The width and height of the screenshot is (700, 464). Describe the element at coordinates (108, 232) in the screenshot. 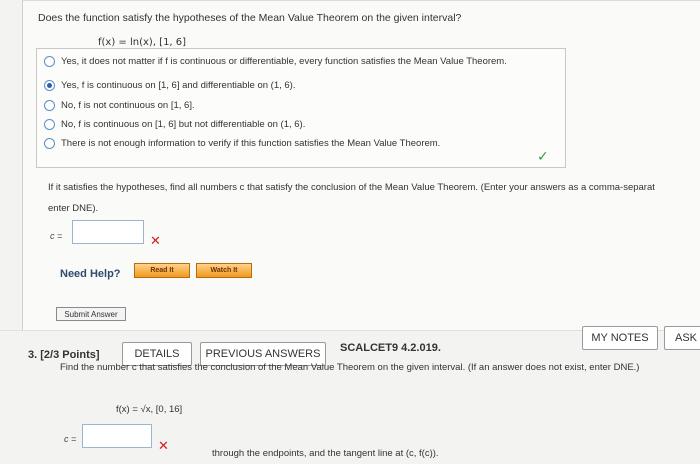

I see `answer-input` at that location.